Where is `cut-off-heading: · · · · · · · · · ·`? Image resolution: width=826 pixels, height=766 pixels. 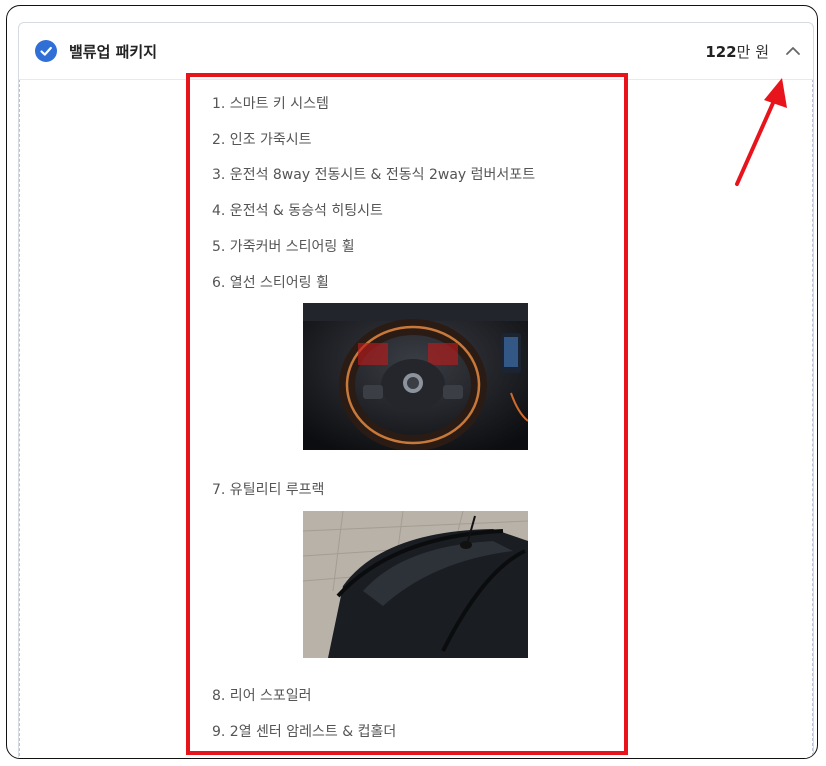
cut-off-heading: · · · · · · · · · · is located at coordinates (90, 7).